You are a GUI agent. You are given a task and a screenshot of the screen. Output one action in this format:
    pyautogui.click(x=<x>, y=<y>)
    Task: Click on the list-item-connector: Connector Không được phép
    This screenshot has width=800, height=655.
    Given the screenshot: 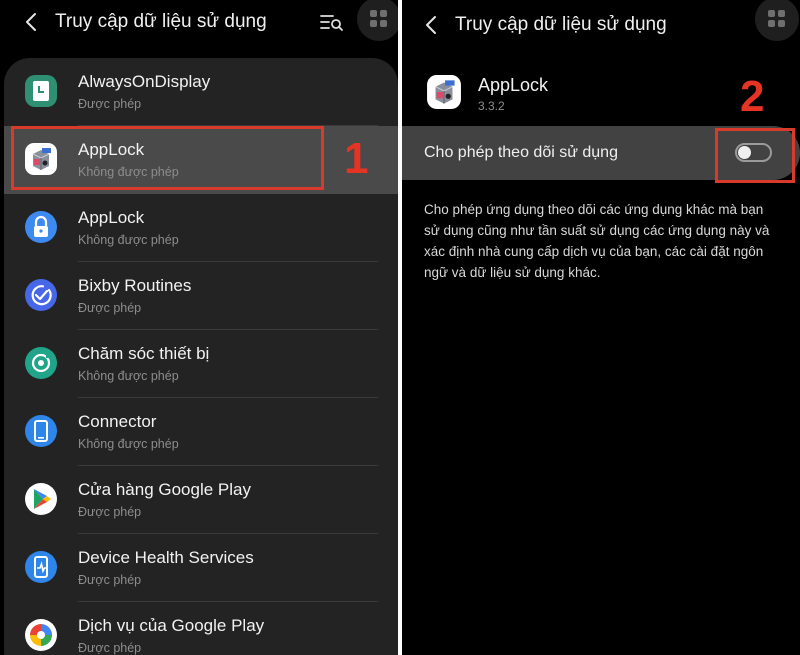 What is the action you would take?
    pyautogui.click(x=201, y=432)
    